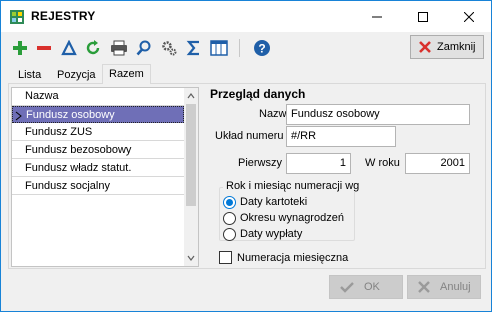  I want to click on radio-okresu-wynagrodzen: Okresu wynagrodzeń, so click(283, 218).